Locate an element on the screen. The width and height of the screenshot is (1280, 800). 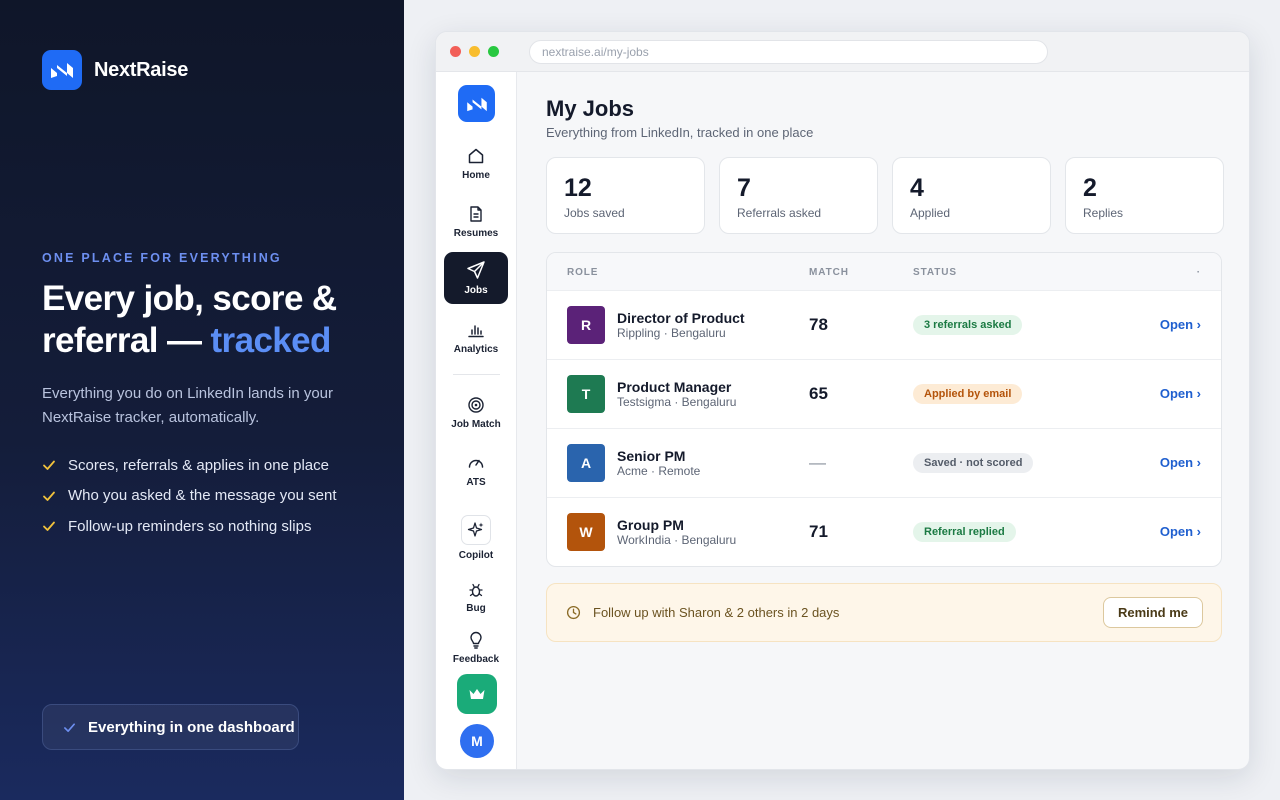
stat-card-jobs-saved: 12 Jobs saved is located at coordinates (625, 195).